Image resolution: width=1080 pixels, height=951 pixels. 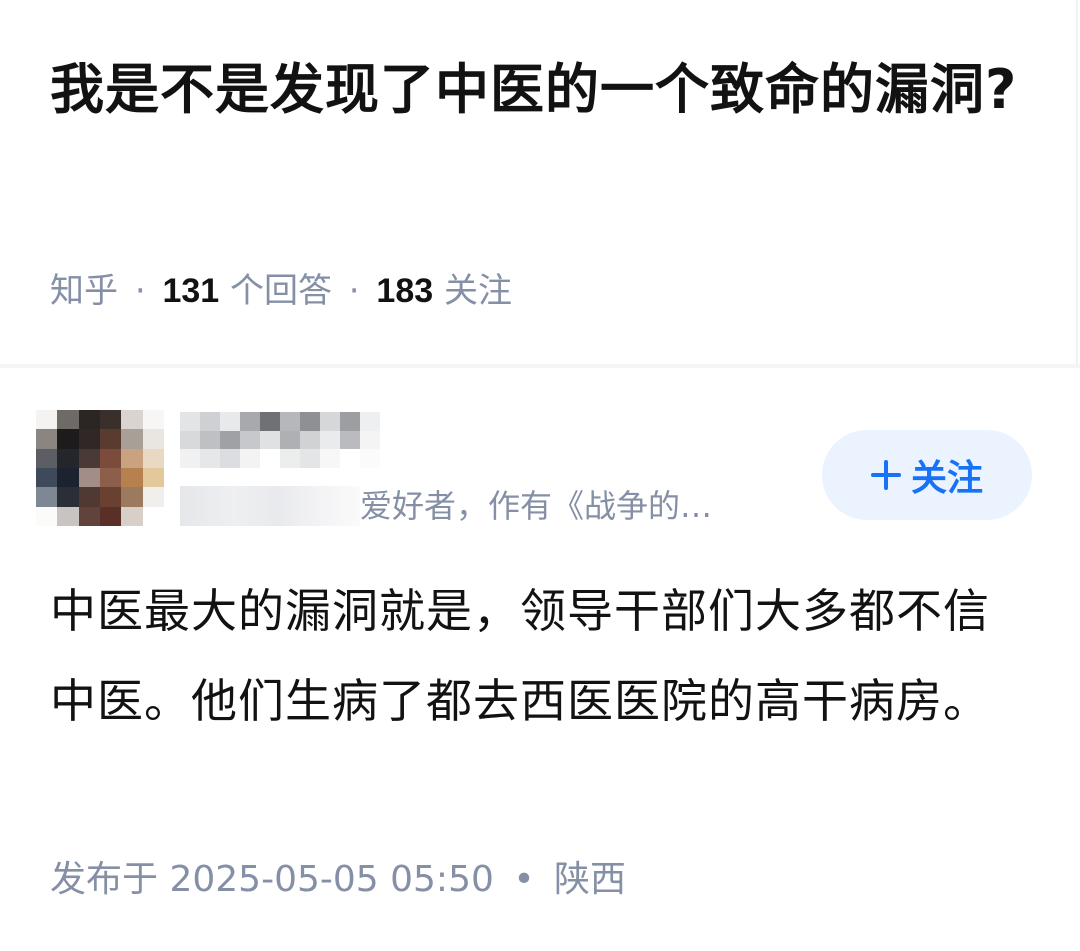 I want to click on answer-count: 131, so click(x=191, y=291).